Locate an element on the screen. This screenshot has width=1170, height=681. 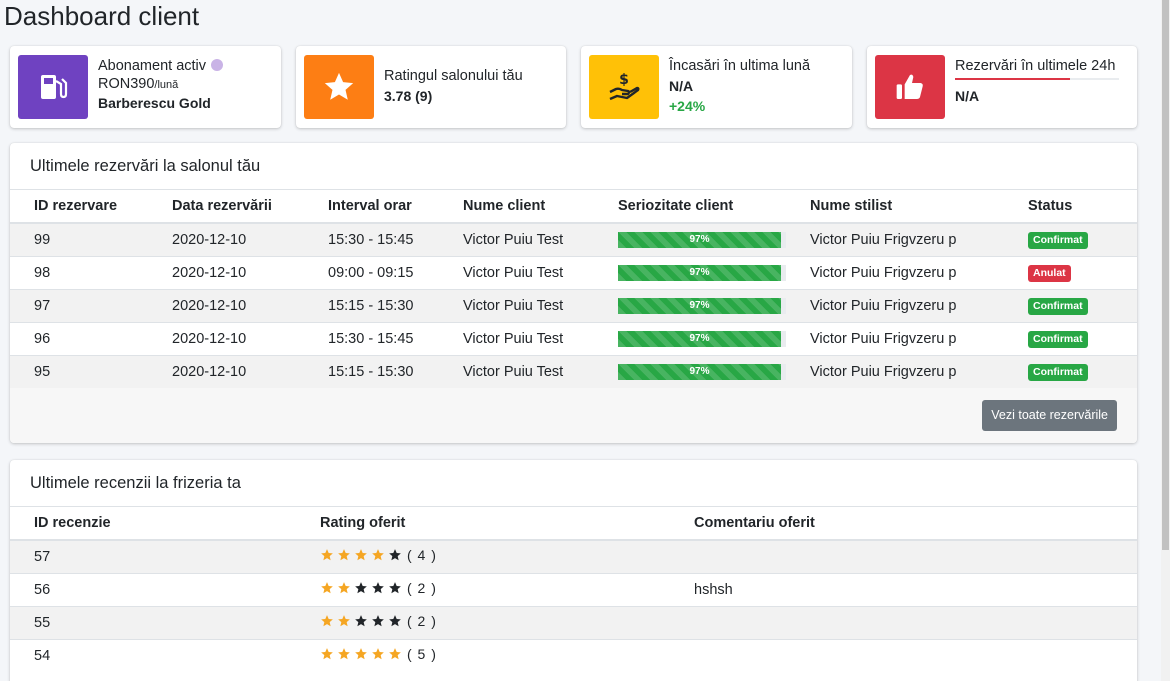
hand-dollar-icon: $ is located at coordinates (624, 87).